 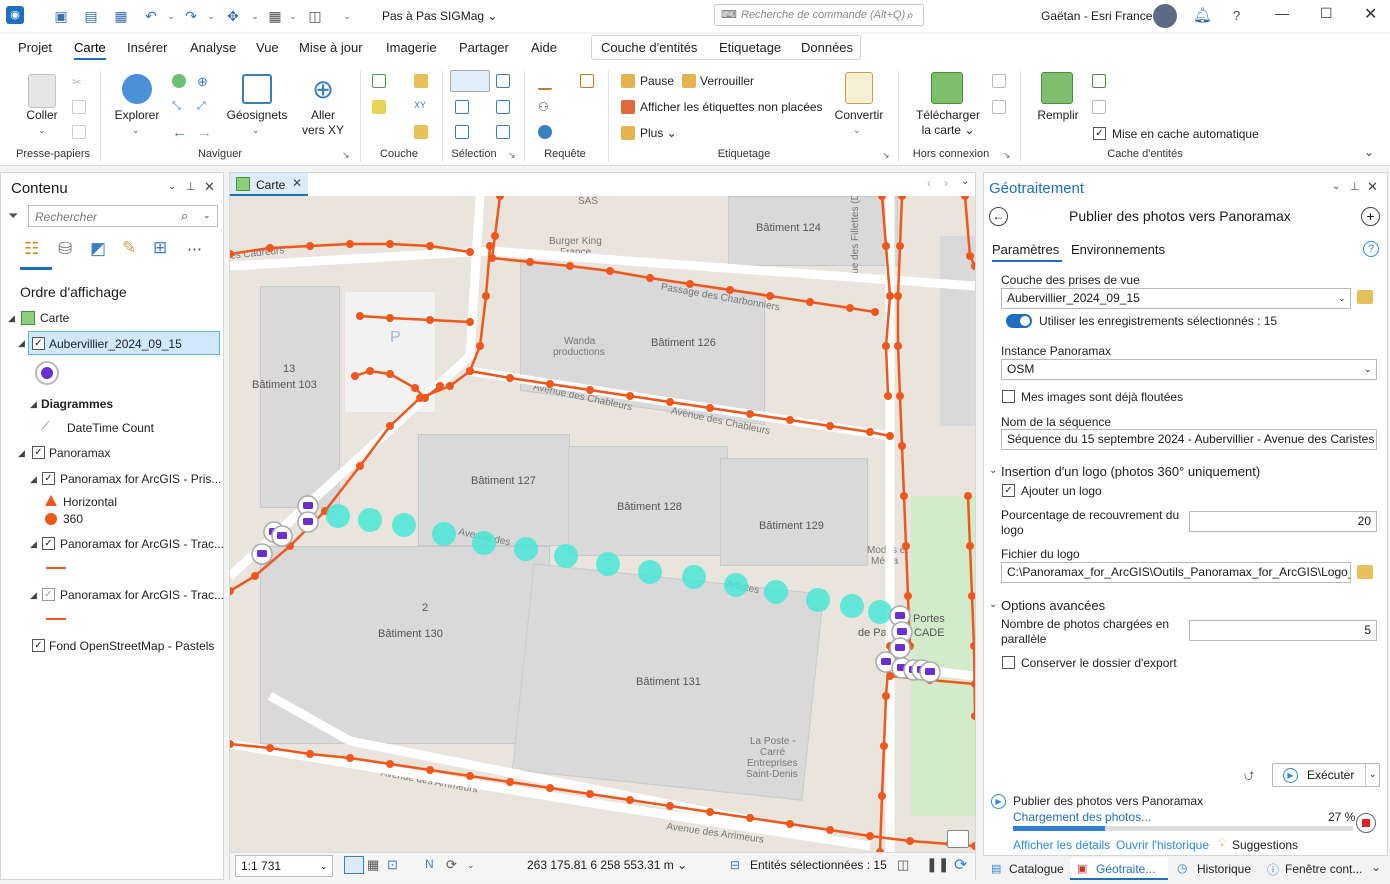 I want to click on coordinate-conversion-icon, so click(x=545, y=132).